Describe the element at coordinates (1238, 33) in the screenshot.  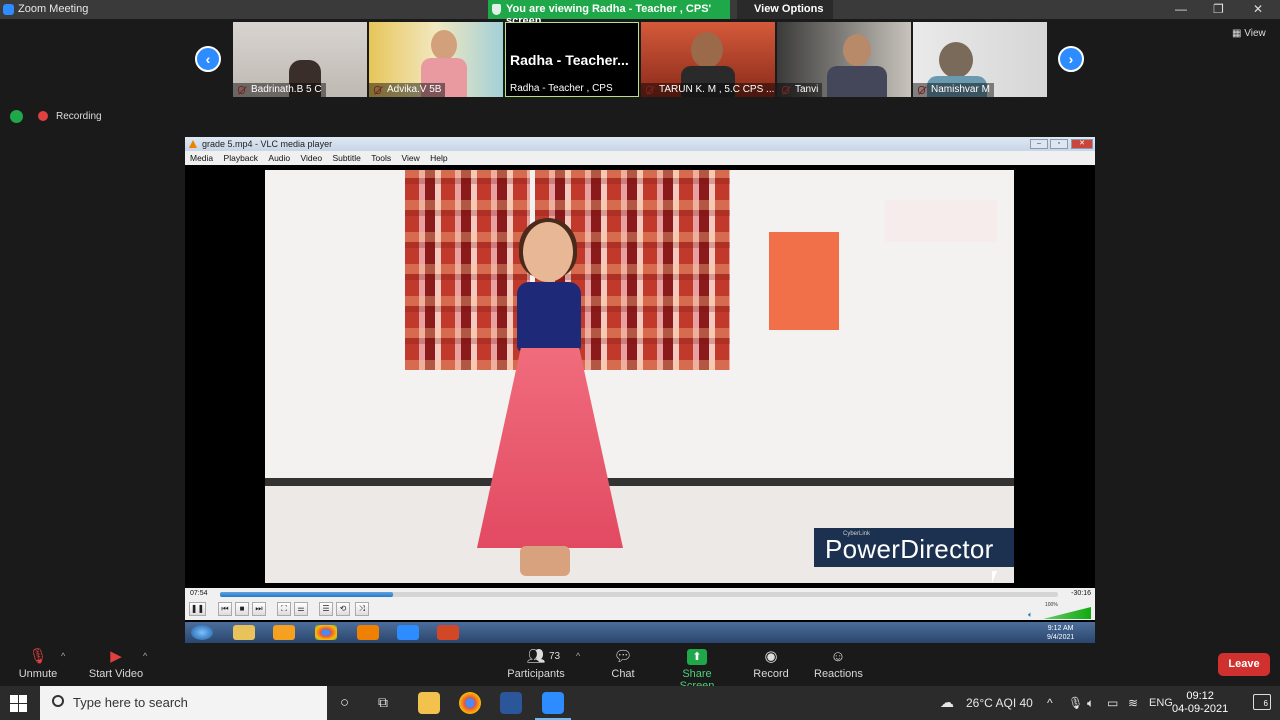
I see `grid-icon: ▦` at that location.